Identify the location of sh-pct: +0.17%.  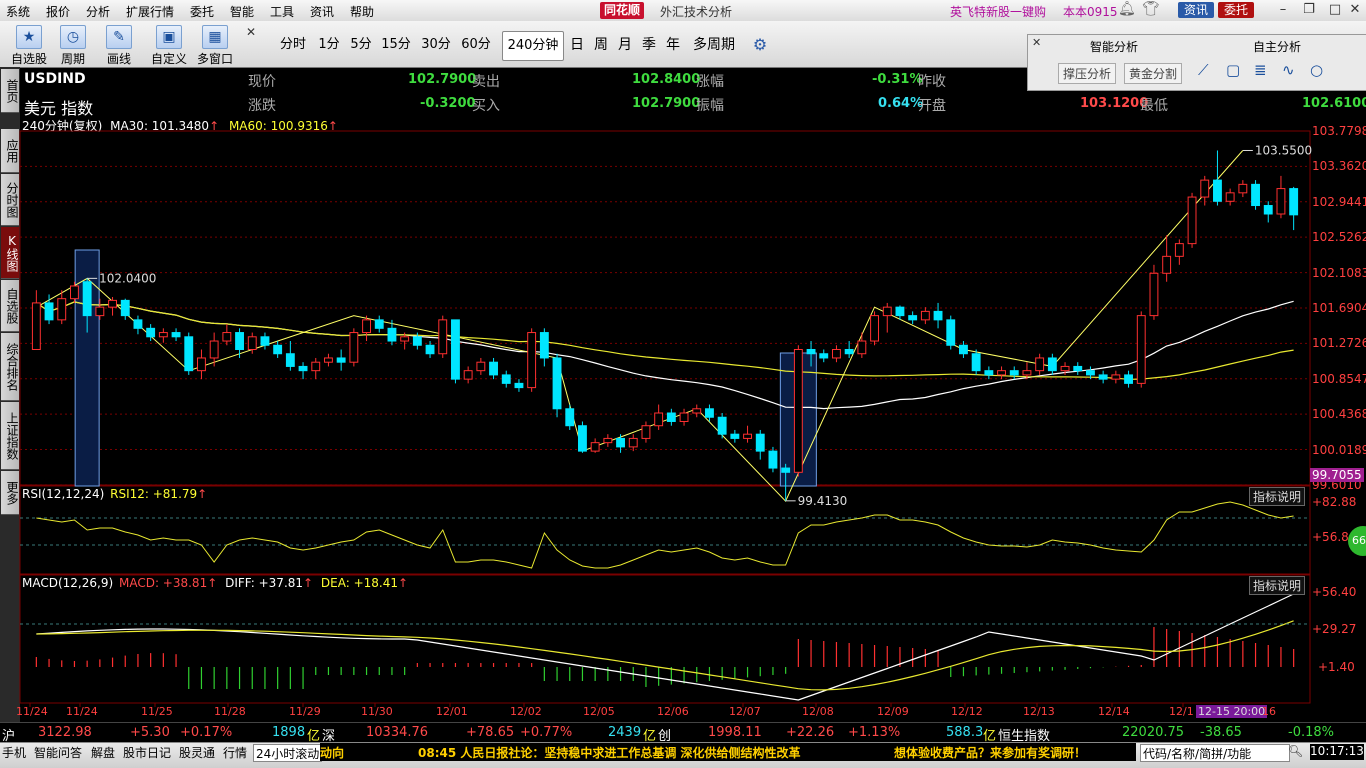
(206, 732).